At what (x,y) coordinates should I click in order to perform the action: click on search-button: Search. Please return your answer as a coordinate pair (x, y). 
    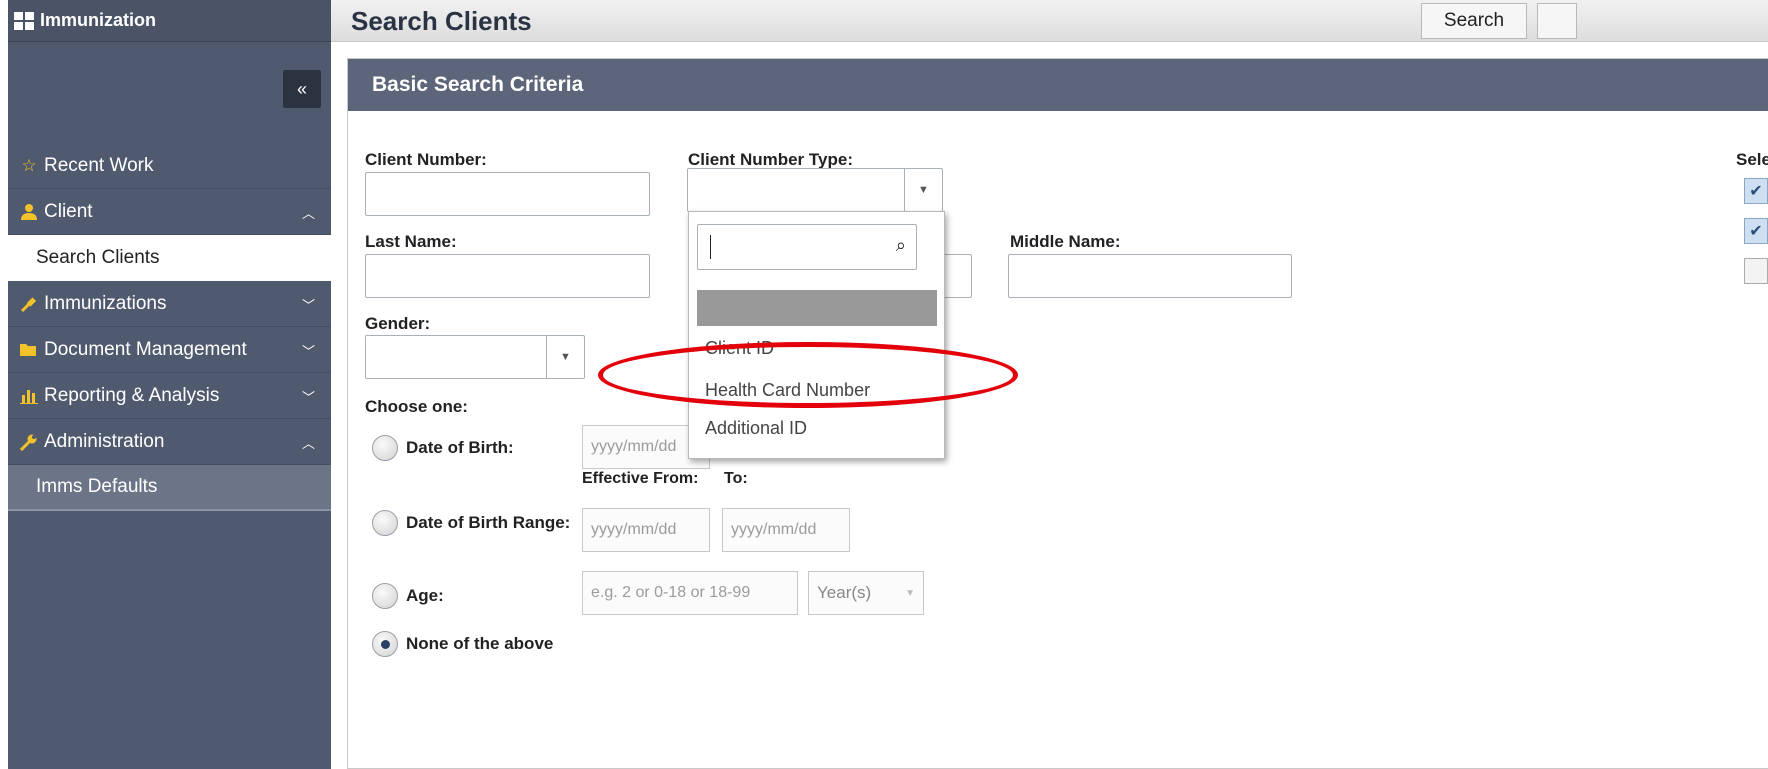
    Looking at the image, I should click on (1474, 21).